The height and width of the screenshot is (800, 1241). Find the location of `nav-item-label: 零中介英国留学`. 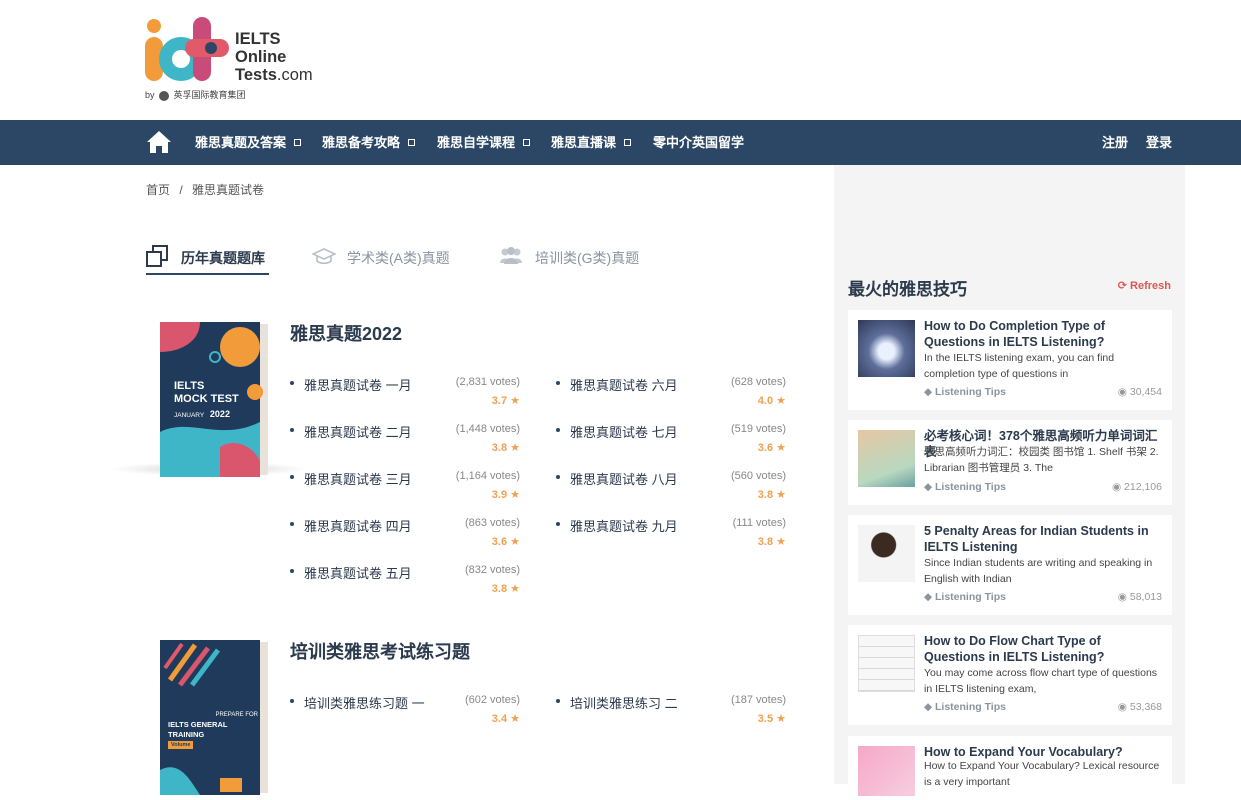

nav-item-label: 零中介英国留学 is located at coordinates (699, 142).